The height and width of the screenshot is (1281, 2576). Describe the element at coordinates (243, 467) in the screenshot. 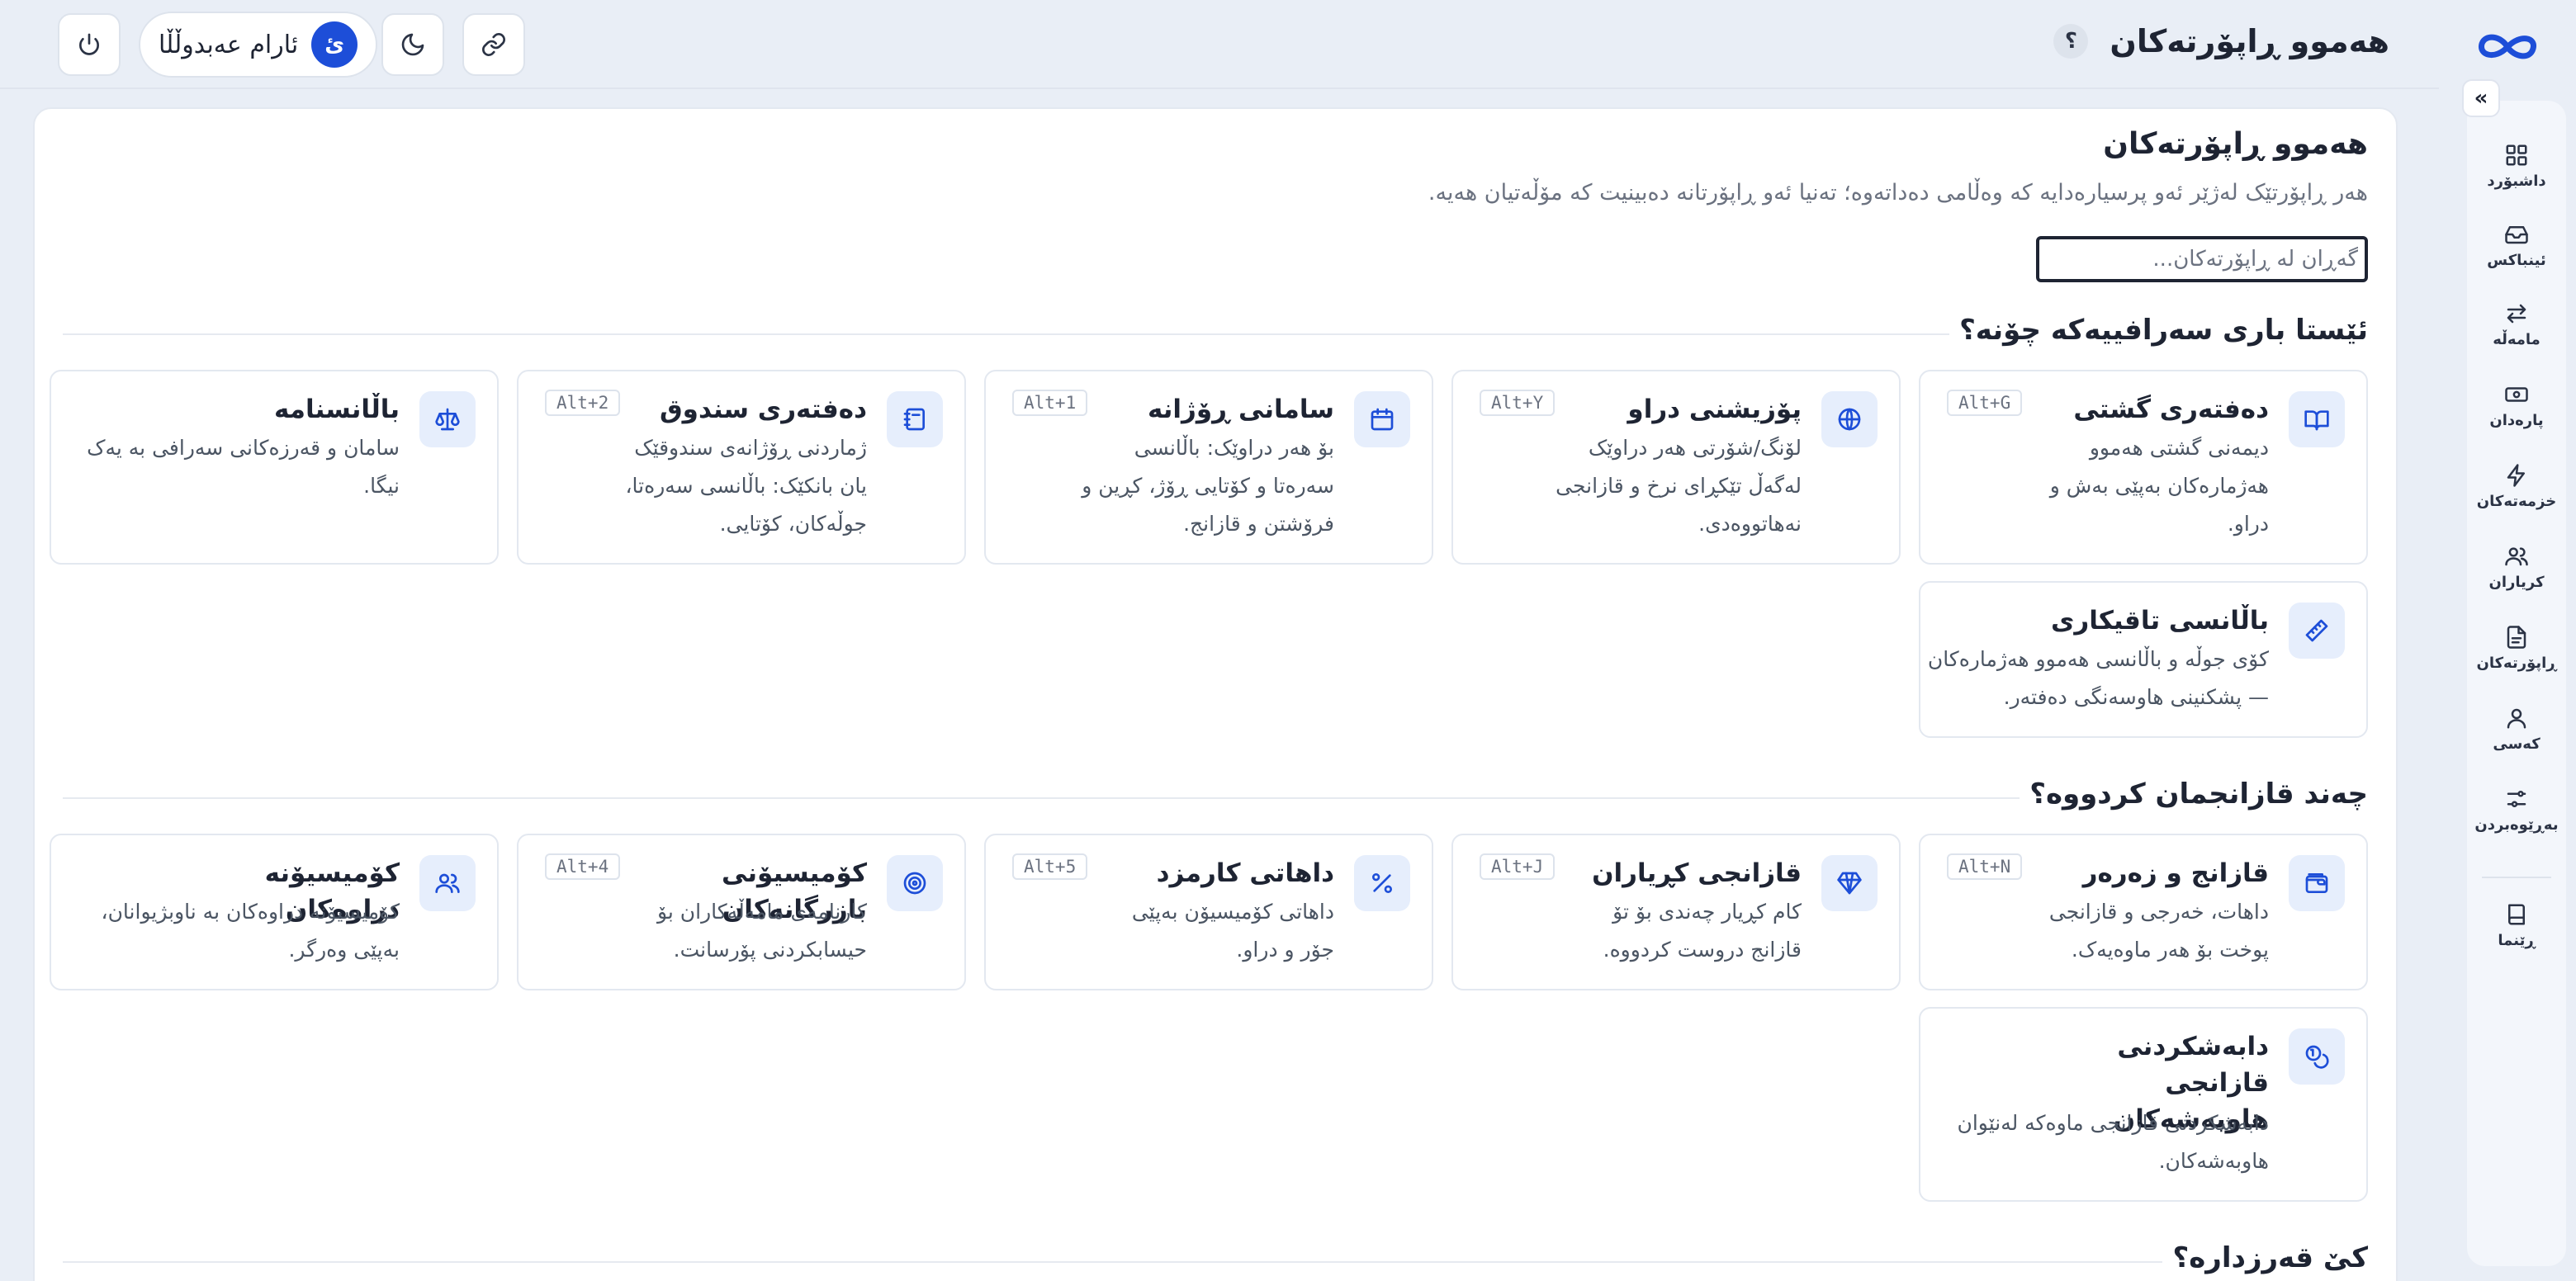

I see `card-desc-line: سامان و قەرزەکانی سەرافی بە یەک نیگا.` at that location.